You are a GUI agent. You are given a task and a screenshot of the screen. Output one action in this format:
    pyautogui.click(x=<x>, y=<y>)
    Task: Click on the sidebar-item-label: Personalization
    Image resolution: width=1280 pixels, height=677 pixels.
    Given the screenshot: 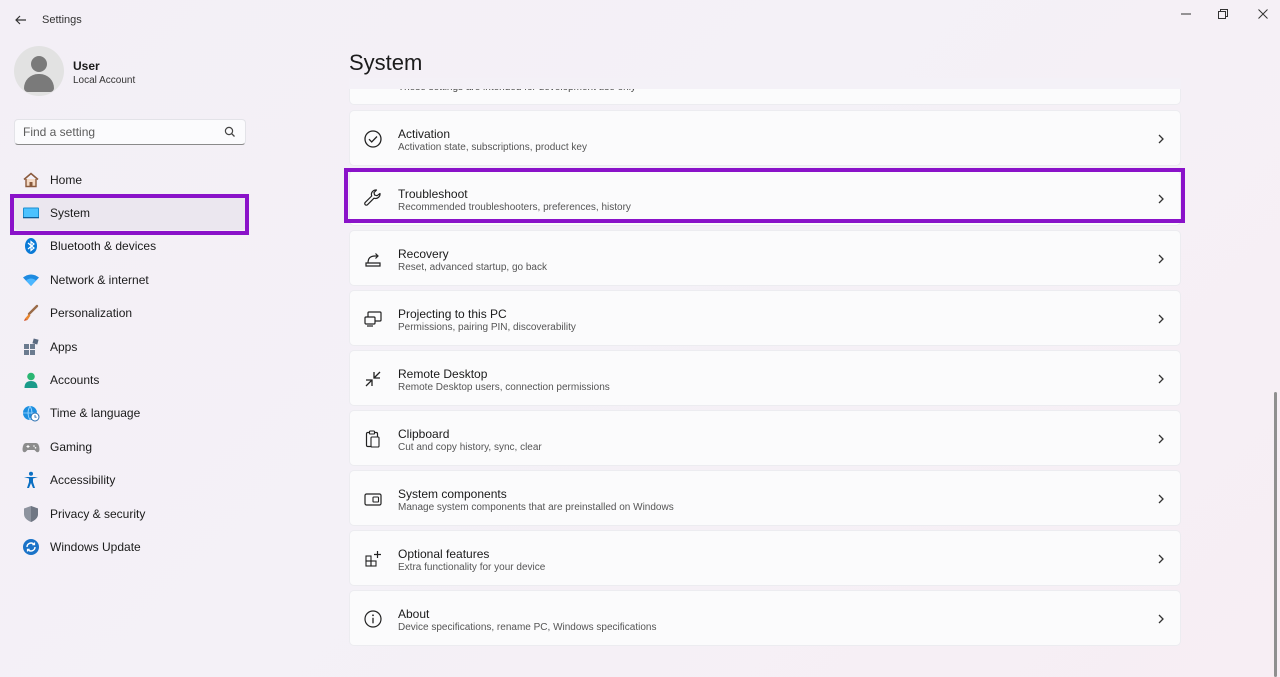 What is the action you would take?
    pyautogui.click(x=91, y=313)
    